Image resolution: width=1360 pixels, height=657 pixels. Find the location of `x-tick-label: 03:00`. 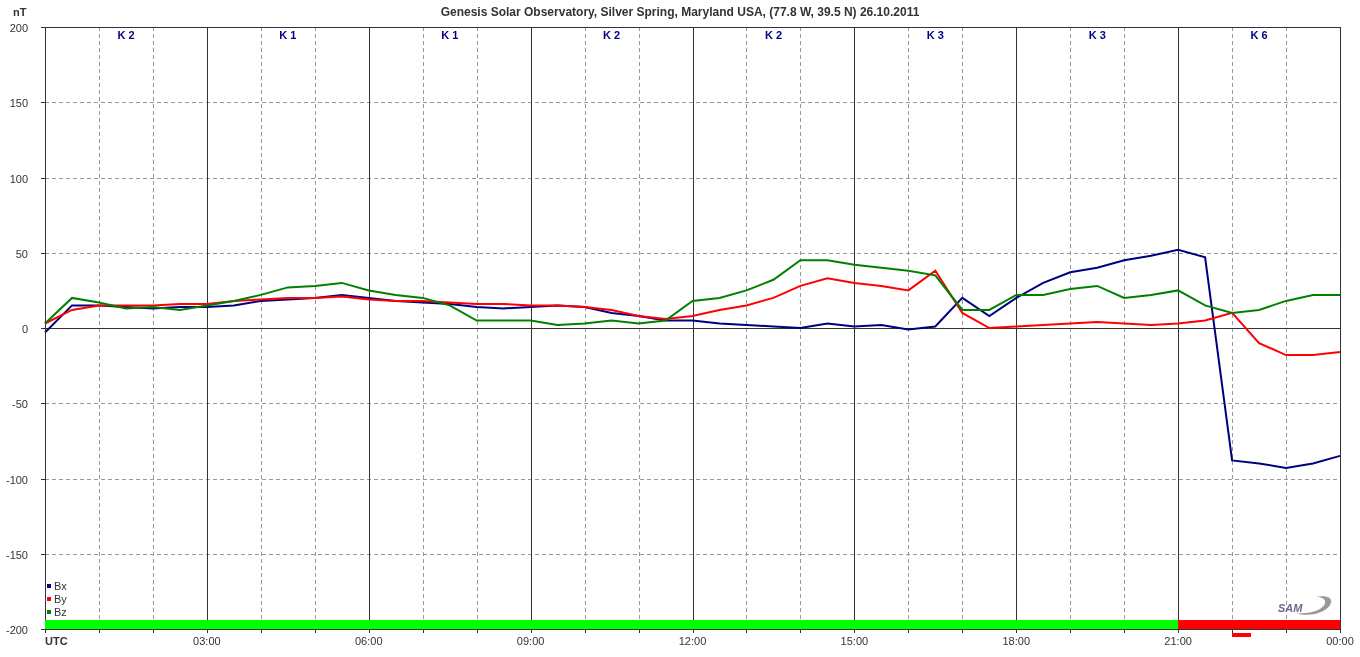

x-tick-label: 03:00 is located at coordinates (207, 641).